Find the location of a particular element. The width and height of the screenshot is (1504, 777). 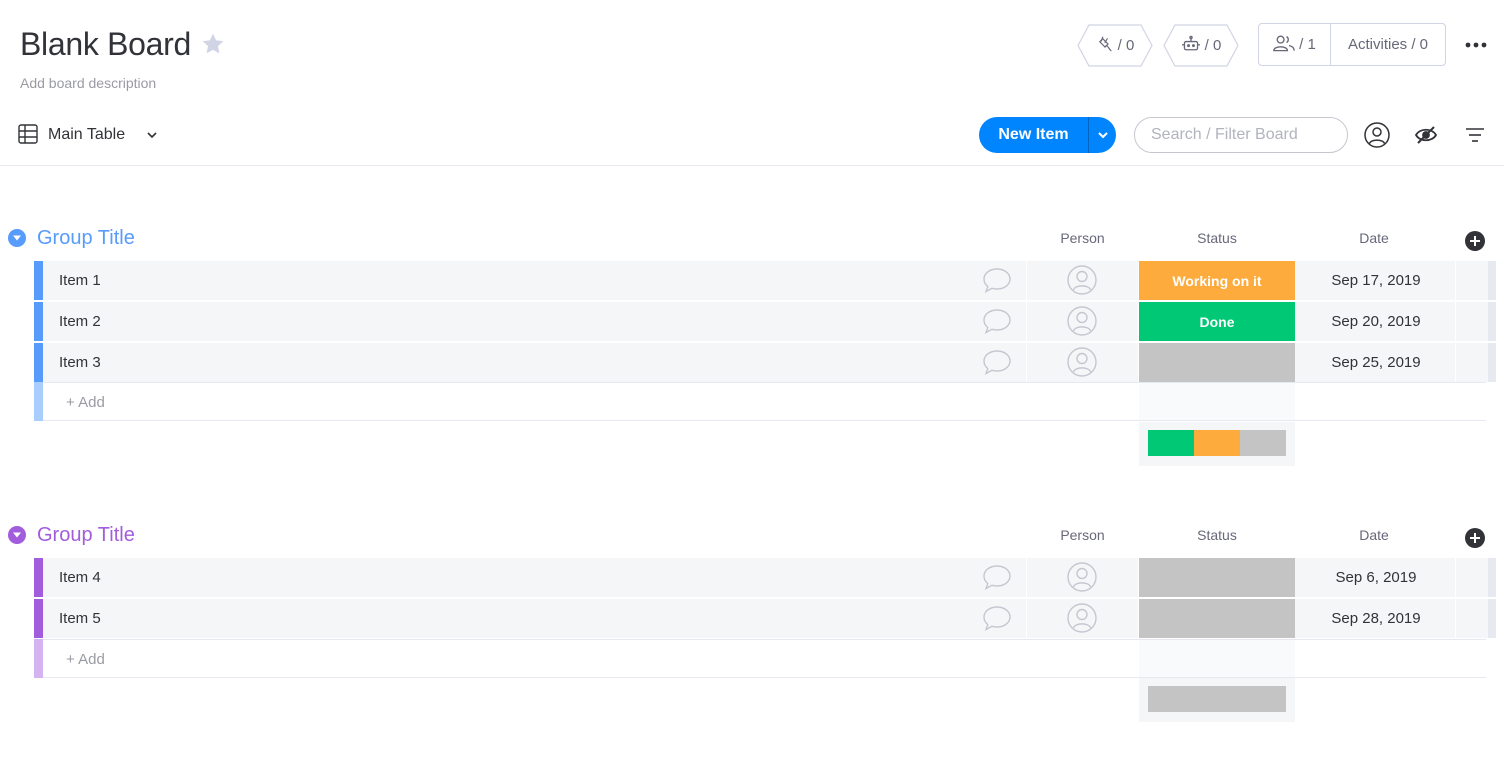

robot-icon is located at coordinates (1191, 46).